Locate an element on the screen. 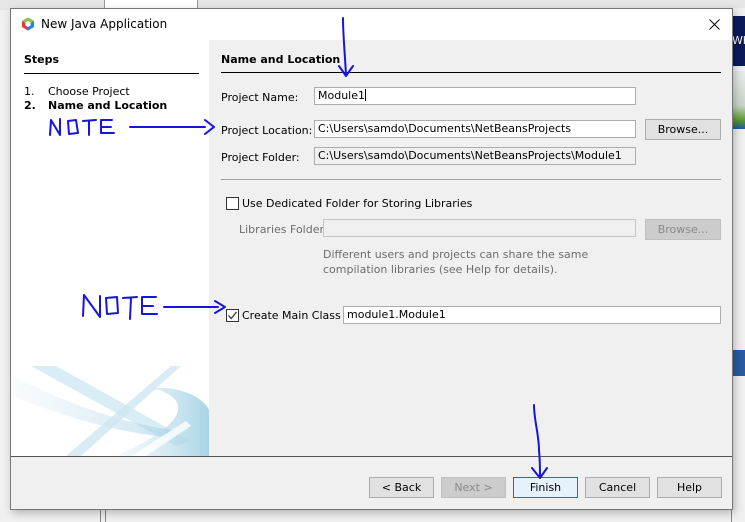 This screenshot has height=522, width=745. background-tab is located at coordinates (151, 4).